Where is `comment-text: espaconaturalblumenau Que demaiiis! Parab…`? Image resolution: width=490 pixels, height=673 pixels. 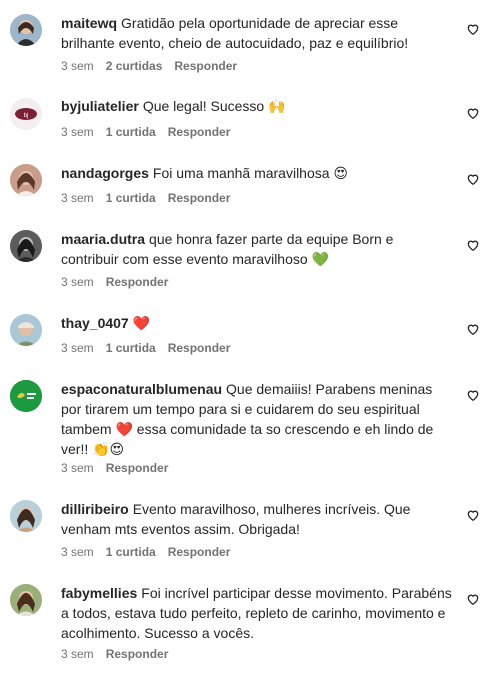
comment-text: espaconaturalblumenau Que demaiiis! Parab… is located at coordinates (257, 419).